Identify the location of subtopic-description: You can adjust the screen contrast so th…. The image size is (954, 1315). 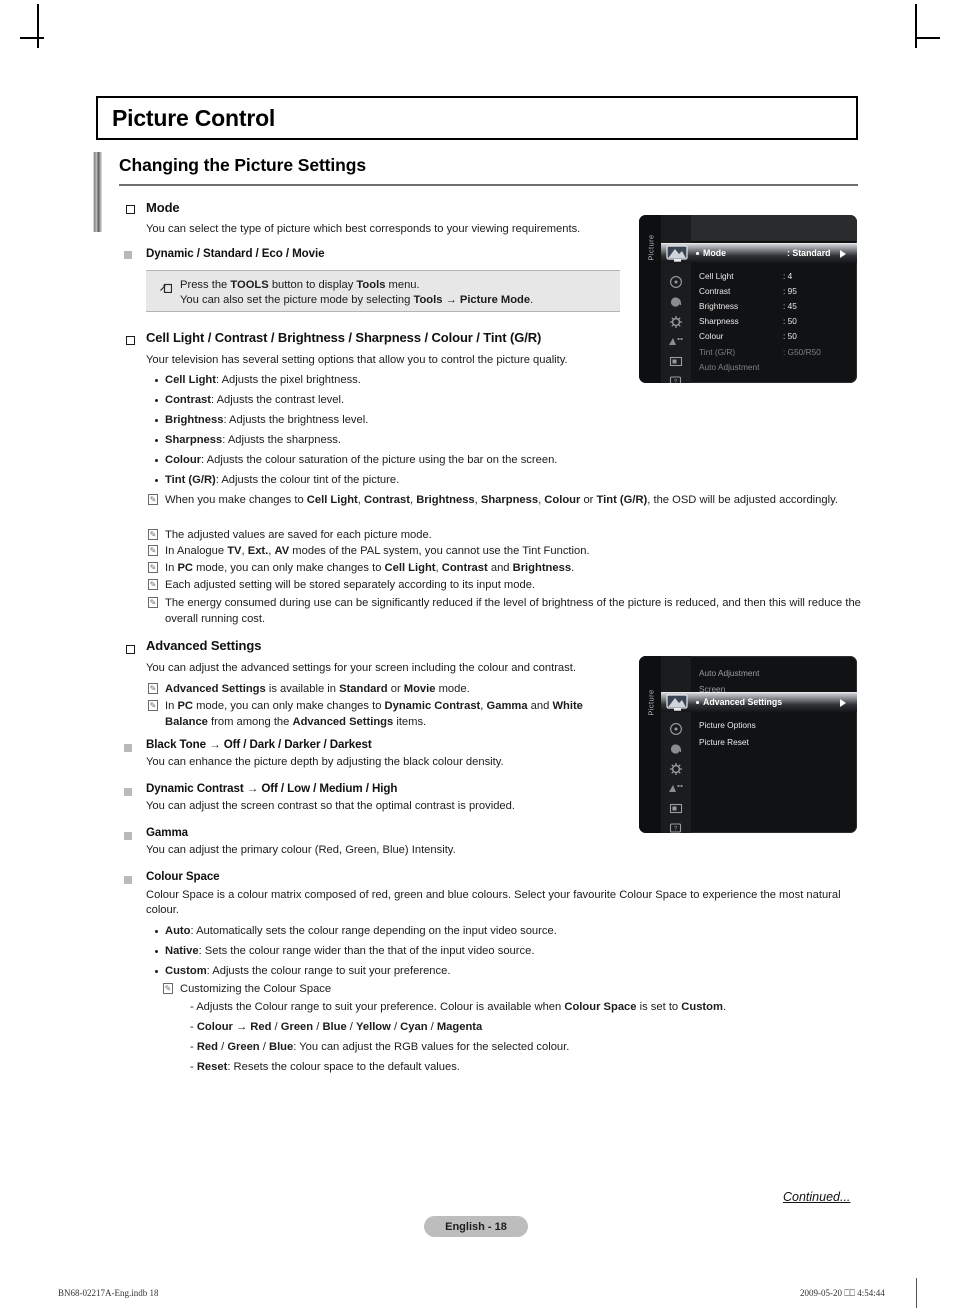
(330, 806).